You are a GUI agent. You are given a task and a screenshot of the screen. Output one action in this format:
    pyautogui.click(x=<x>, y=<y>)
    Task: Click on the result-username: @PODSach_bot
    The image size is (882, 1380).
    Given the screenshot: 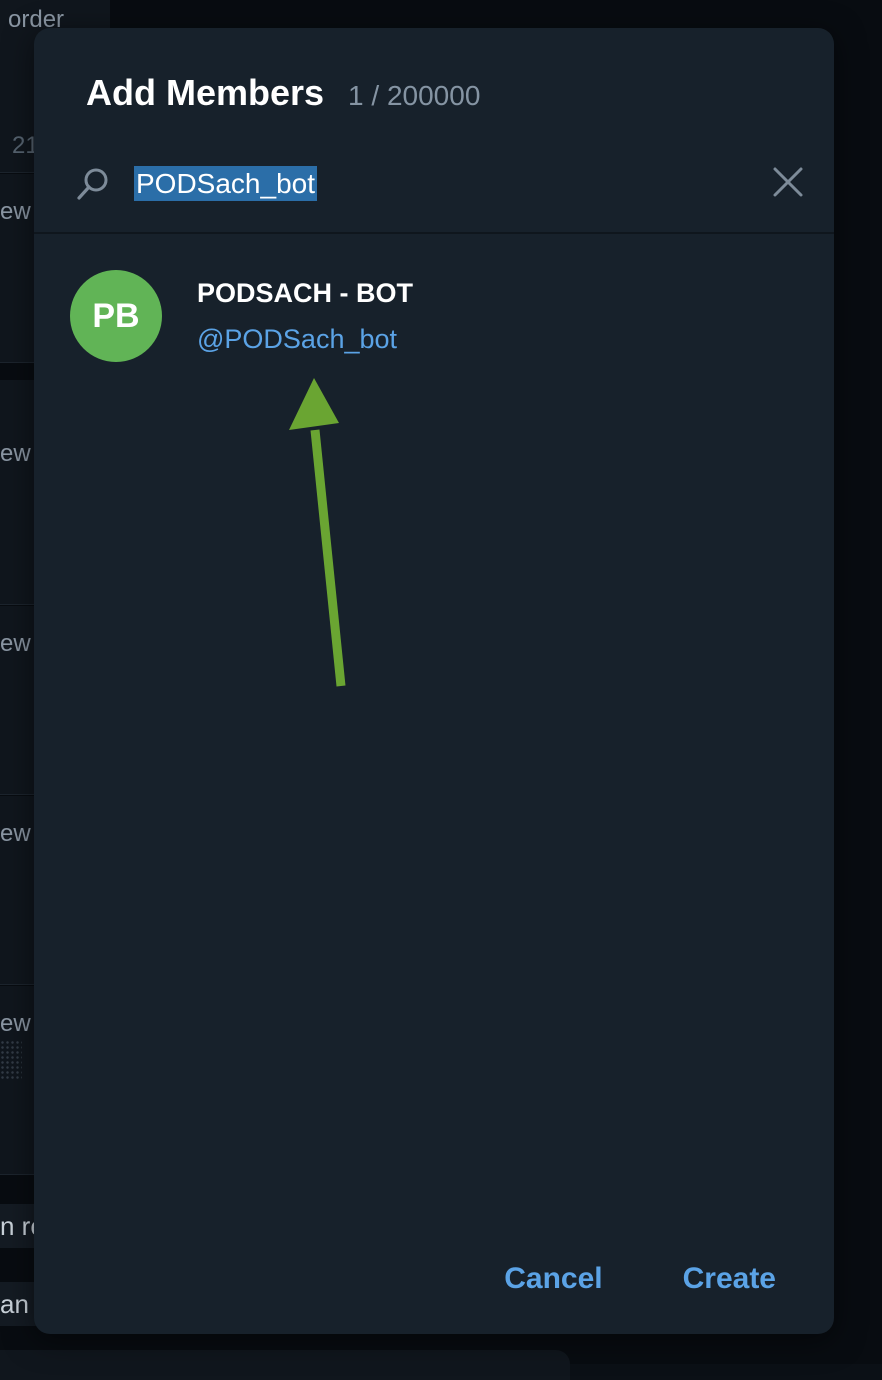 What is the action you would take?
    pyautogui.click(x=297, y=339)
    